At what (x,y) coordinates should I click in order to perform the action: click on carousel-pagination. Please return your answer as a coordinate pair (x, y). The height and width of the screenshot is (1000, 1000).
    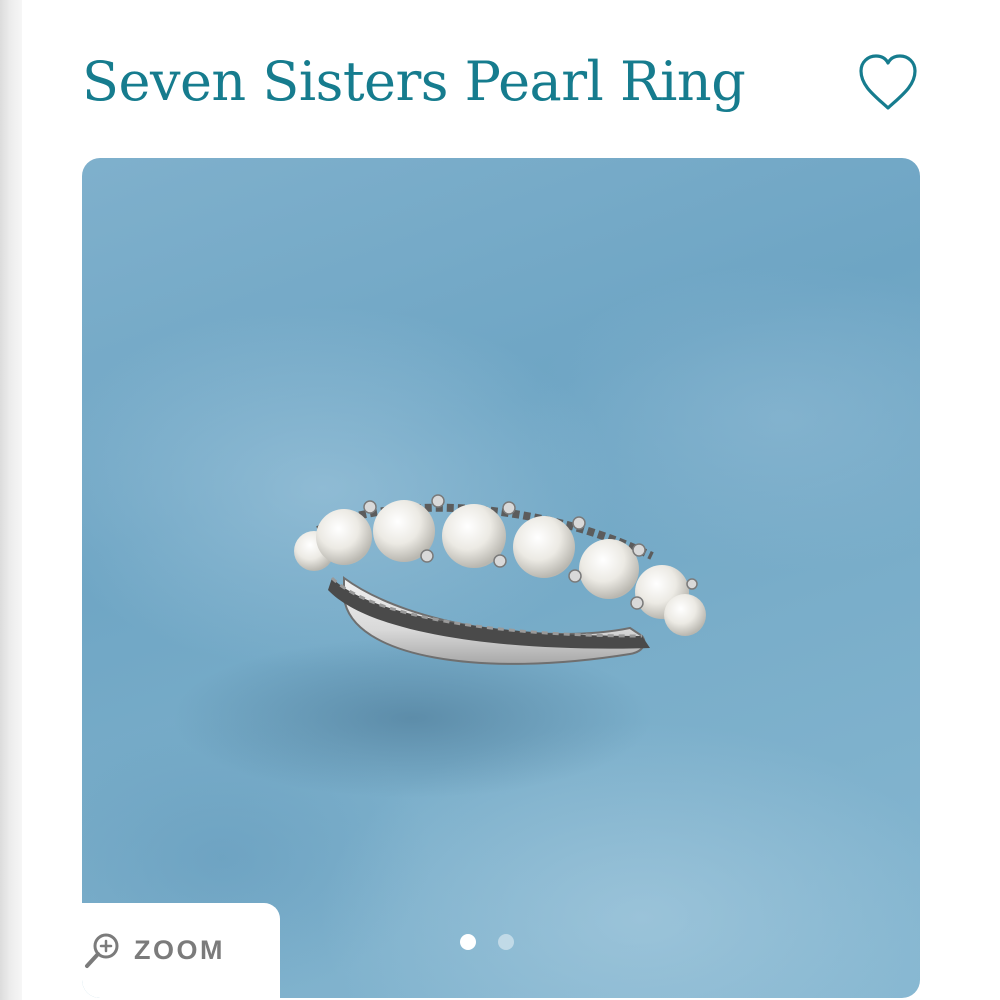
    Looking at the image, I should click on (487, 942).